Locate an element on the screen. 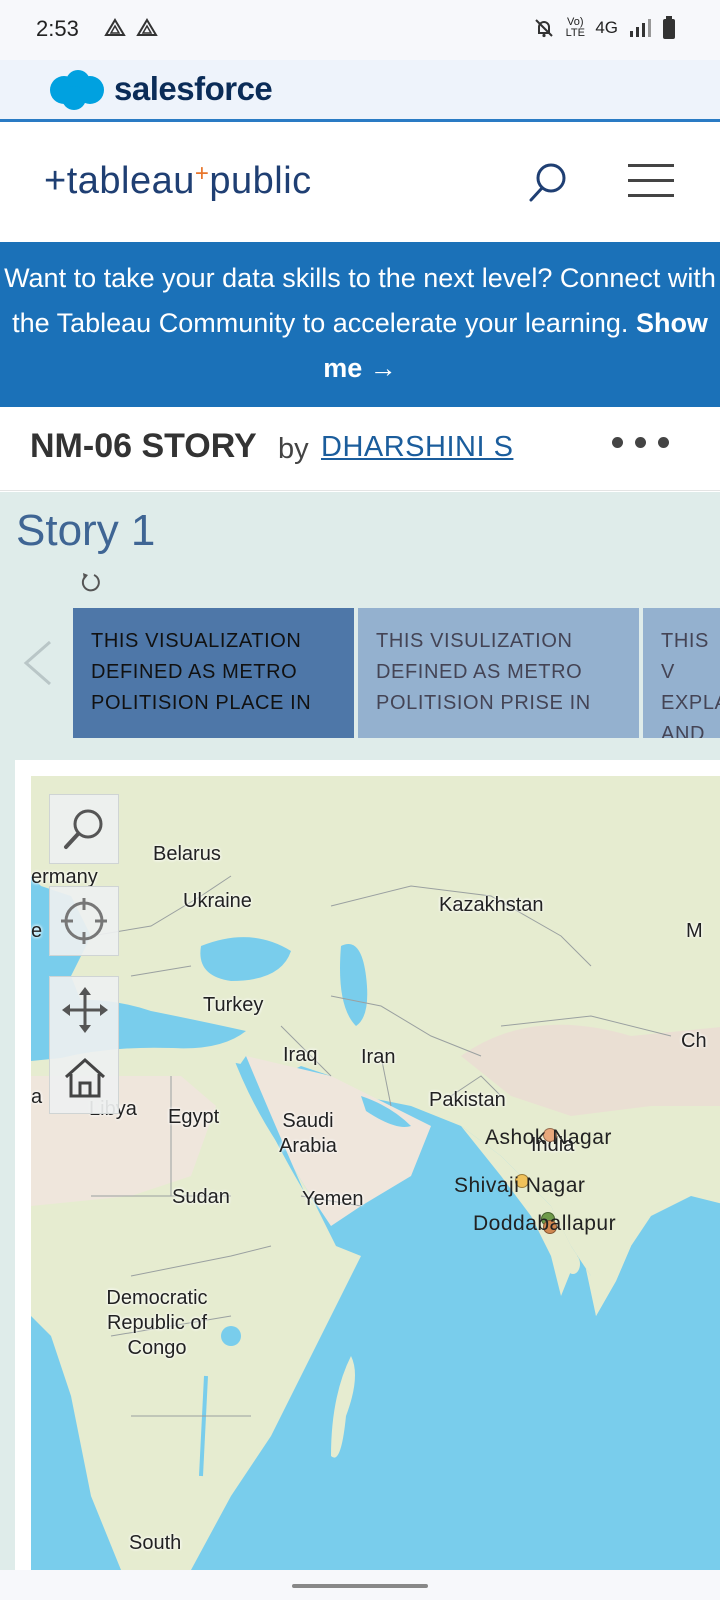 The height and width of the screenshot is (1600, 720). story-point-3: THIS V EXPLA AND P is located at coordinates (681, 673).